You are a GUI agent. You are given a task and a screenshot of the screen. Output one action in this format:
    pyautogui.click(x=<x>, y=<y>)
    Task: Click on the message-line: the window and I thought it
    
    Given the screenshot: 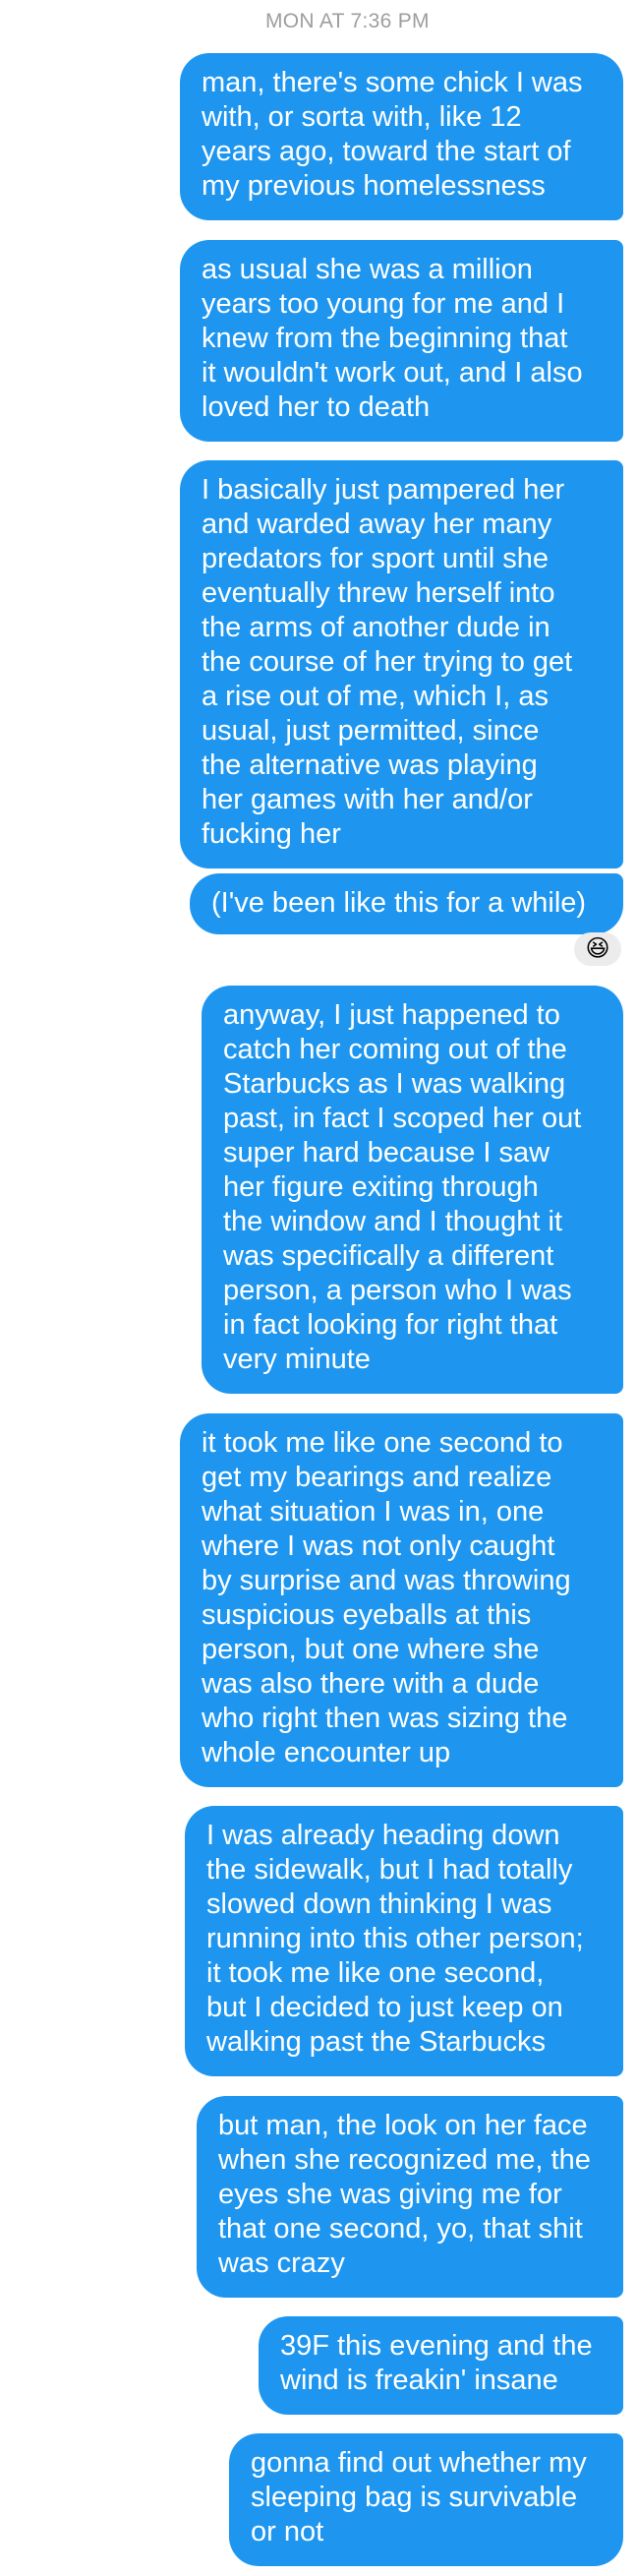 What is the action you would take?
    pyautogui.click(x=393, y=1221)
    